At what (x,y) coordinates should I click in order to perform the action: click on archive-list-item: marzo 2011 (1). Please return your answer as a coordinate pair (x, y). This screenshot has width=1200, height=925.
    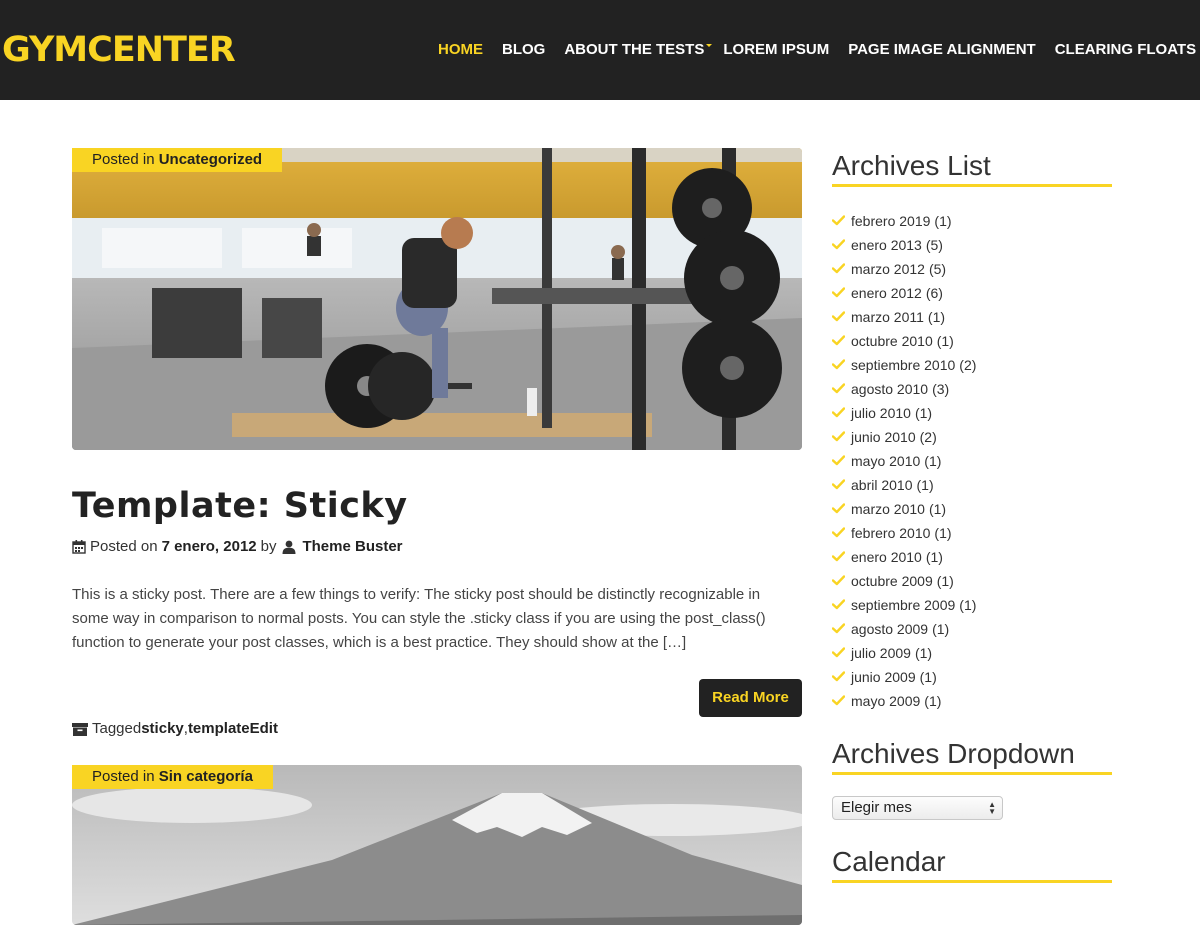
    Looking at the image, I should click on (903, 317).